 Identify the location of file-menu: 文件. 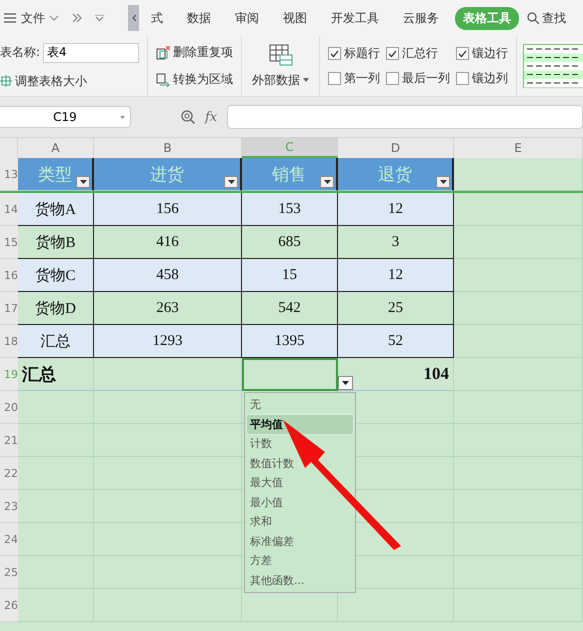
(33, 18).